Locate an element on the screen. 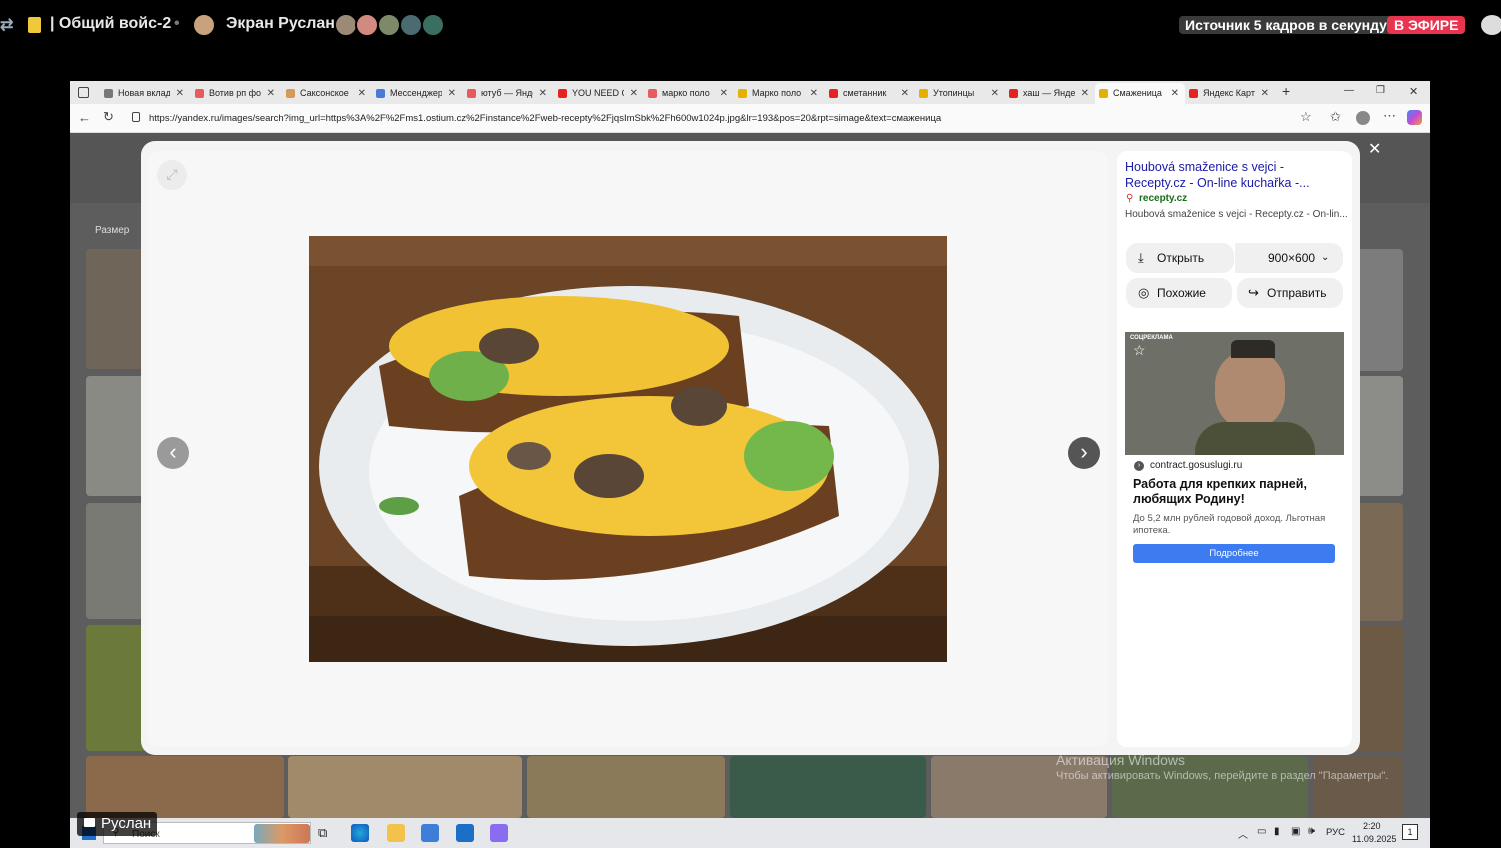  tab: Смаженица ✕ is located at coordinates (1140, 93).